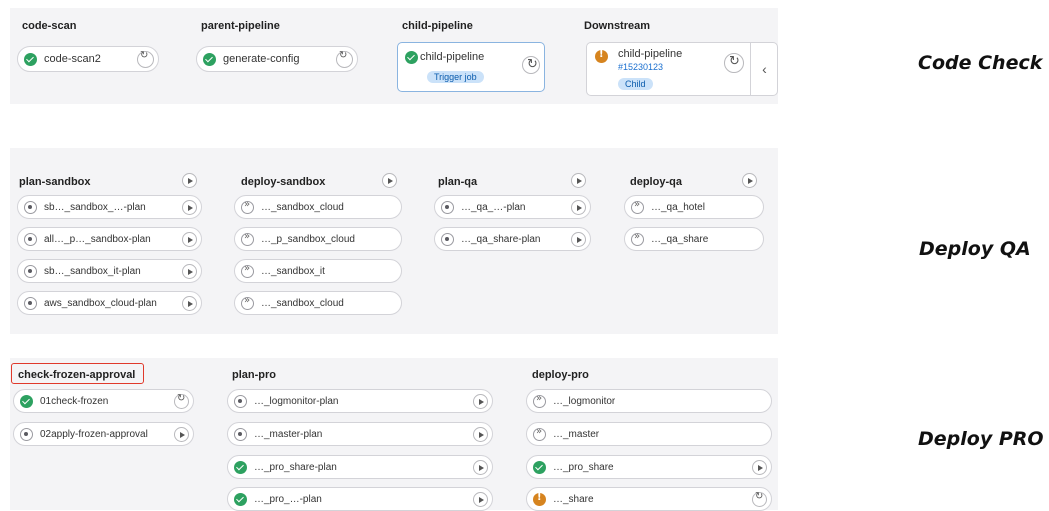 This screenshot has width=1049, height=511. I want to click on job-name: …_logmonitor-plan, so click(296, 401).